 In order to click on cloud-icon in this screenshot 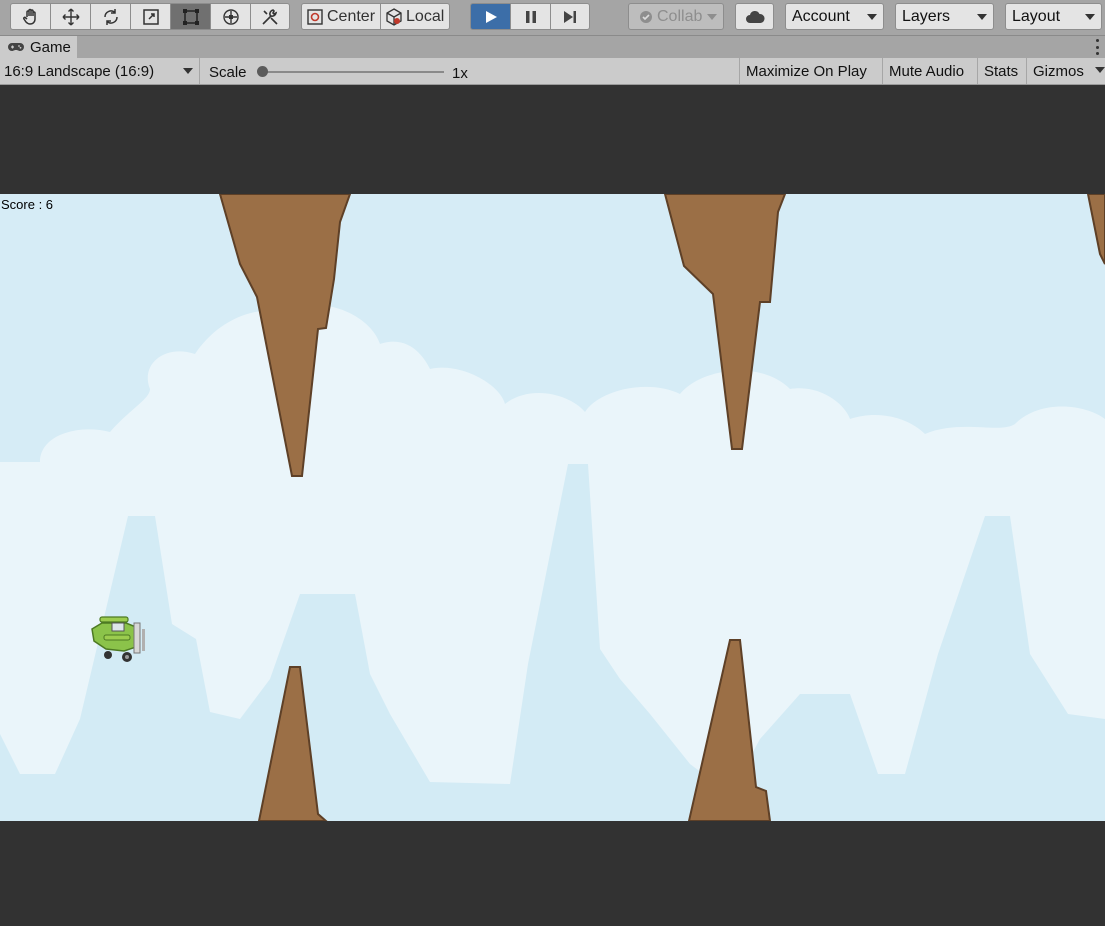, I will do `click(755, 16)`.